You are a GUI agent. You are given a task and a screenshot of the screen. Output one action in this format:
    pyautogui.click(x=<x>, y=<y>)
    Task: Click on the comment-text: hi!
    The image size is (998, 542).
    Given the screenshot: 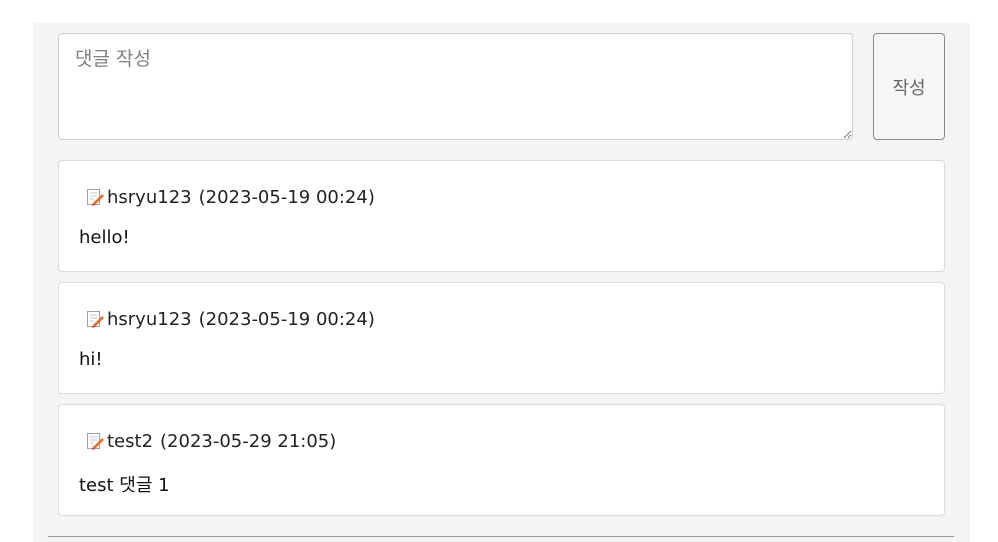 What is the action you would take?
    pyautogui.click(x=91, y=359)
    